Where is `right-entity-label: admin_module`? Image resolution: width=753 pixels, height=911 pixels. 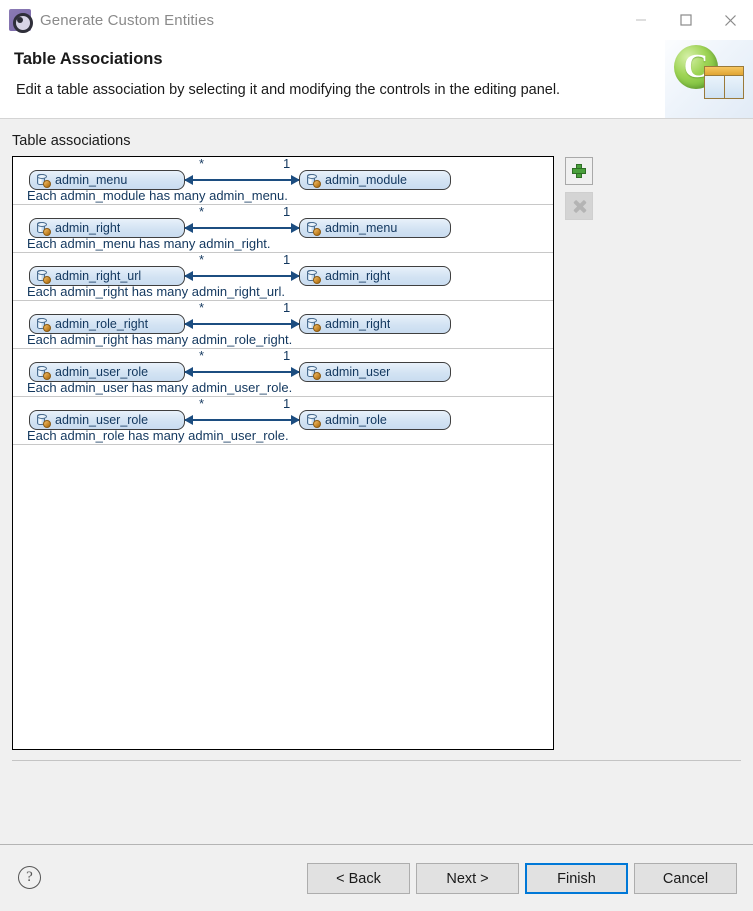
right-entity-label: admin_module is located at coordinates (366, 180).